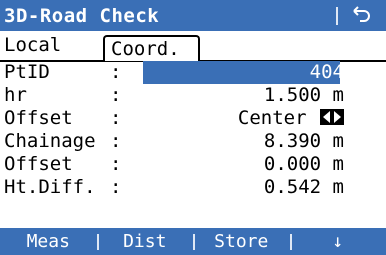  What do you see at coordinates (327, 72) in the screenshot?
I see `ptid-input: 404` at bounding box center [327, 72].